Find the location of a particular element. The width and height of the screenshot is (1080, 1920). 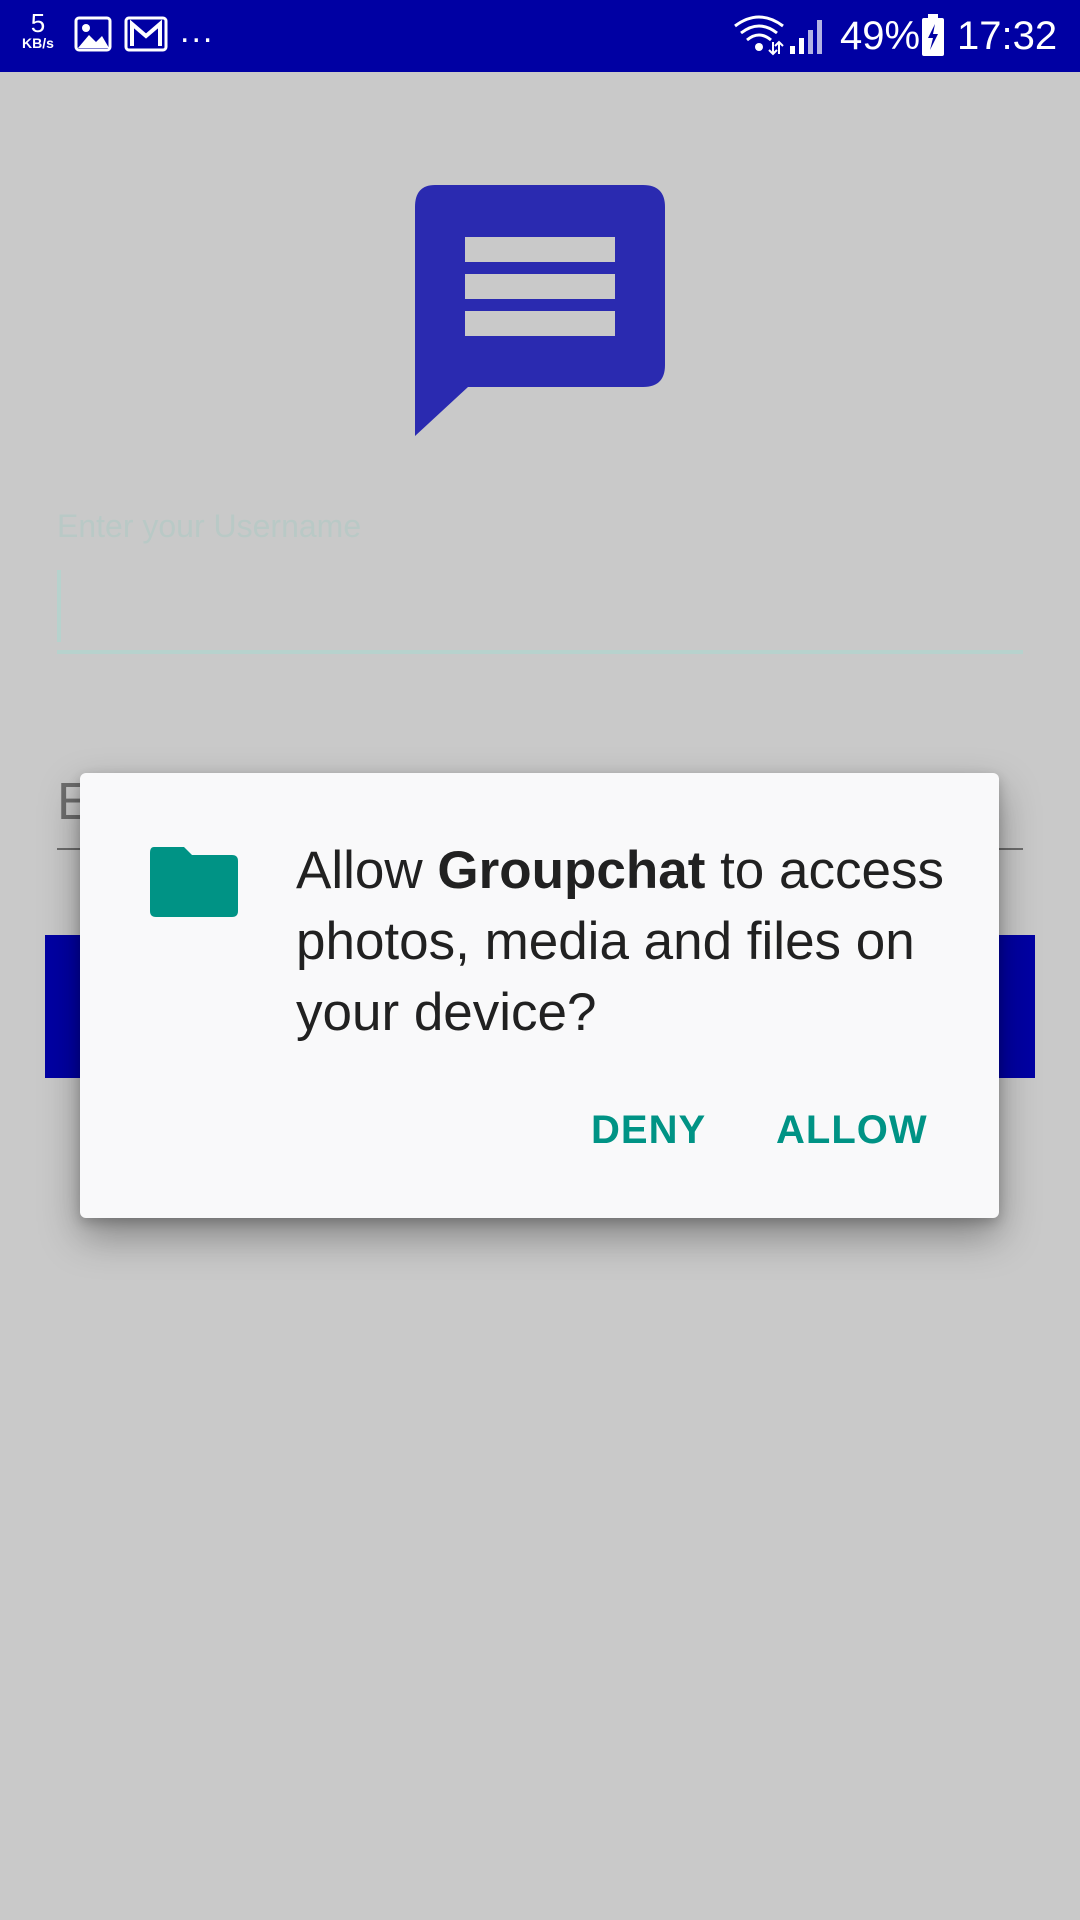

network-speed-value: 5 is located at coordinates (38, 23).